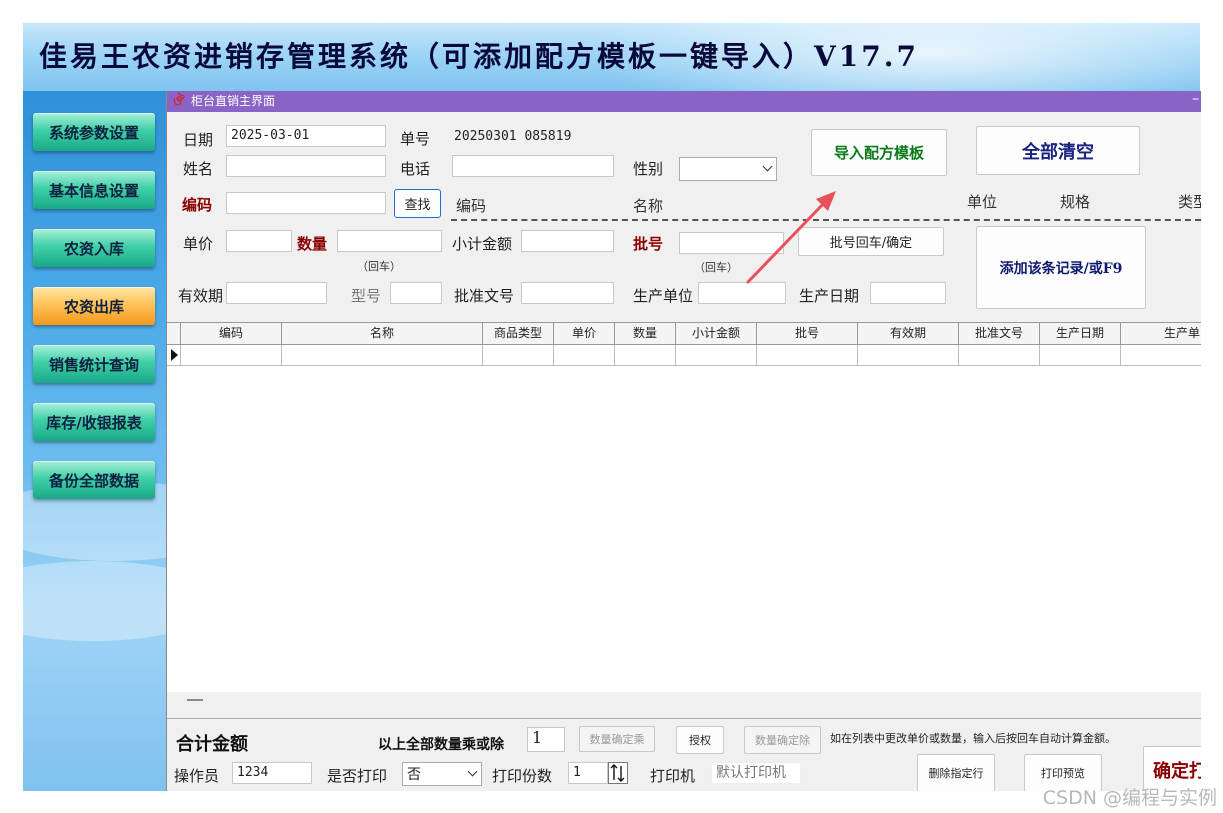 The height and width of the screenshot is (813, 1223). What do you see at coordinates (567, 241) in the screenshot?
I see `subtotal-field` at bounding box center [567, 241].